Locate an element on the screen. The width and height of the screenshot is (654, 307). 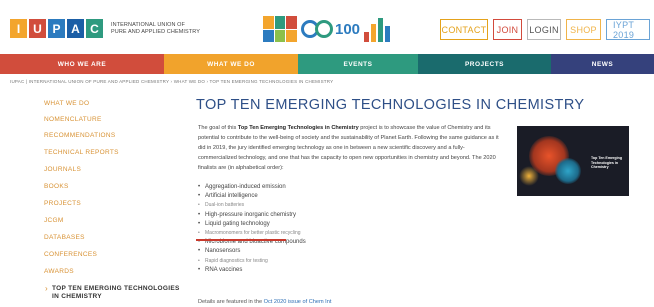
badge-100-text: 100 is located at coordinates (348, 29).